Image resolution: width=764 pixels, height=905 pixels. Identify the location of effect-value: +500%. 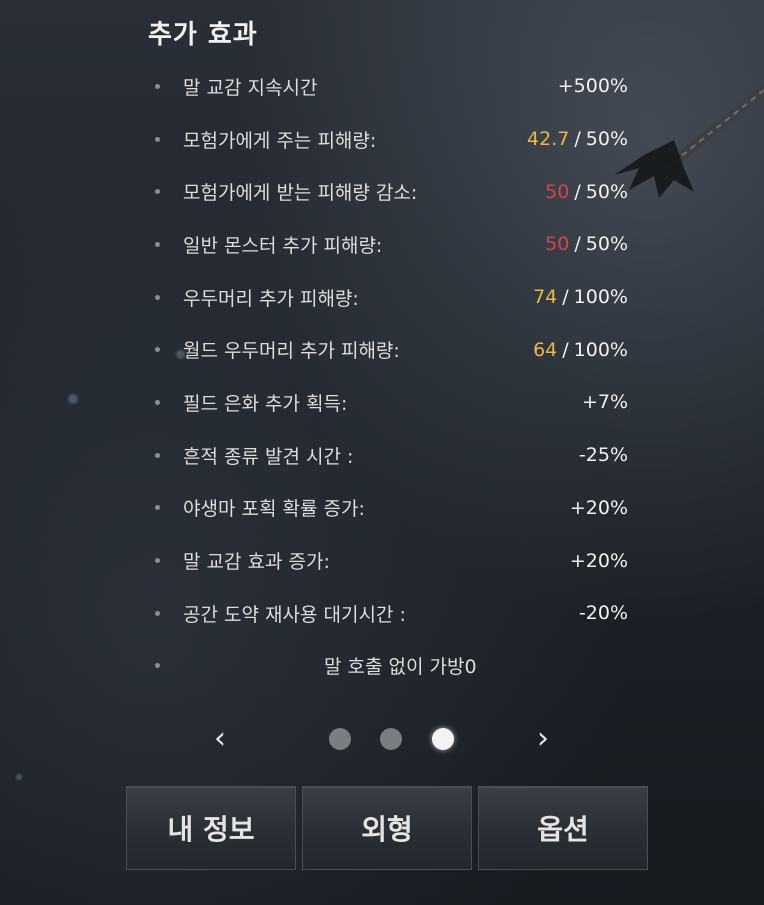
(592, 86).